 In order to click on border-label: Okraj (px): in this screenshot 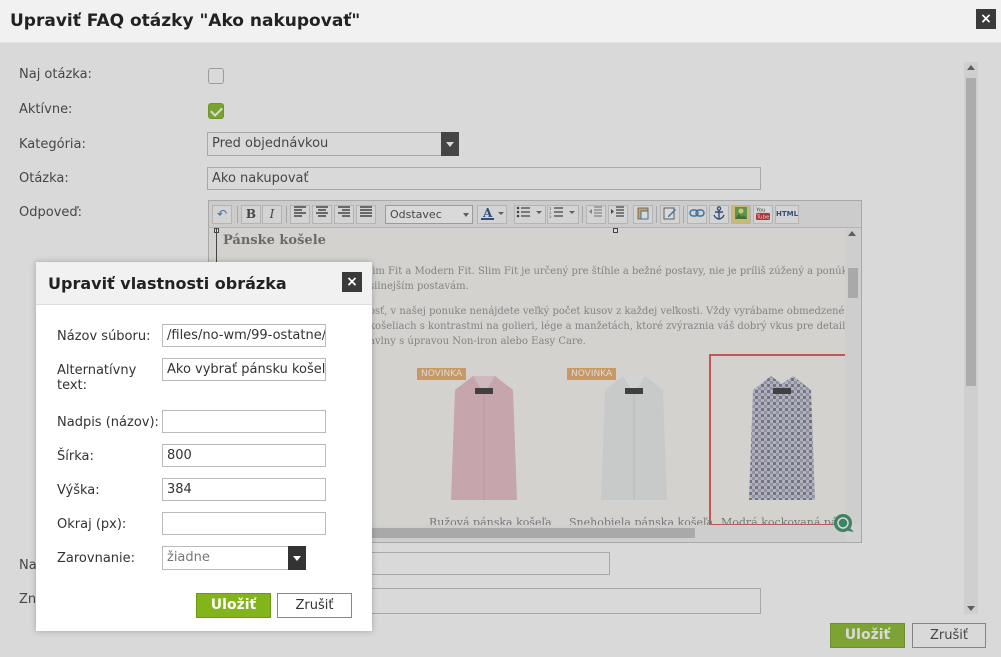, I will do `click(92, 524)`.